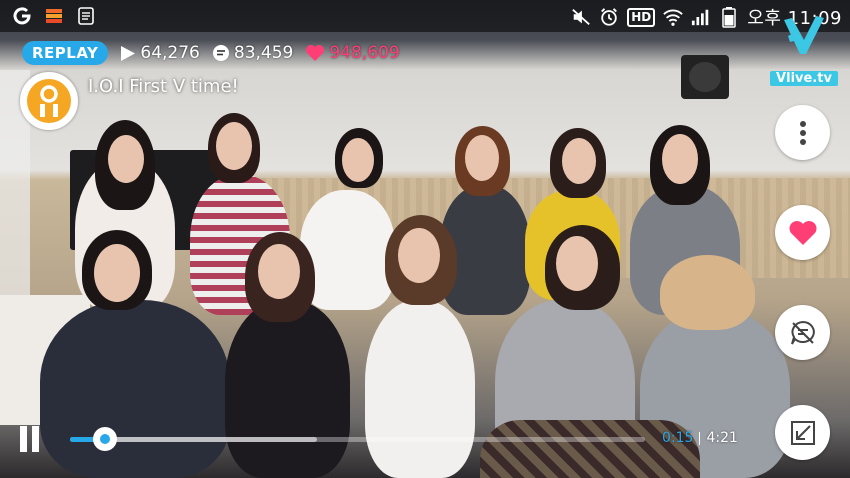 The width and height of the screenshot is (850, 478). What do you see at coordinates (220, 53) in the screenshot?
I see `comment-bubble-icon` at bounding box center [220, 53].